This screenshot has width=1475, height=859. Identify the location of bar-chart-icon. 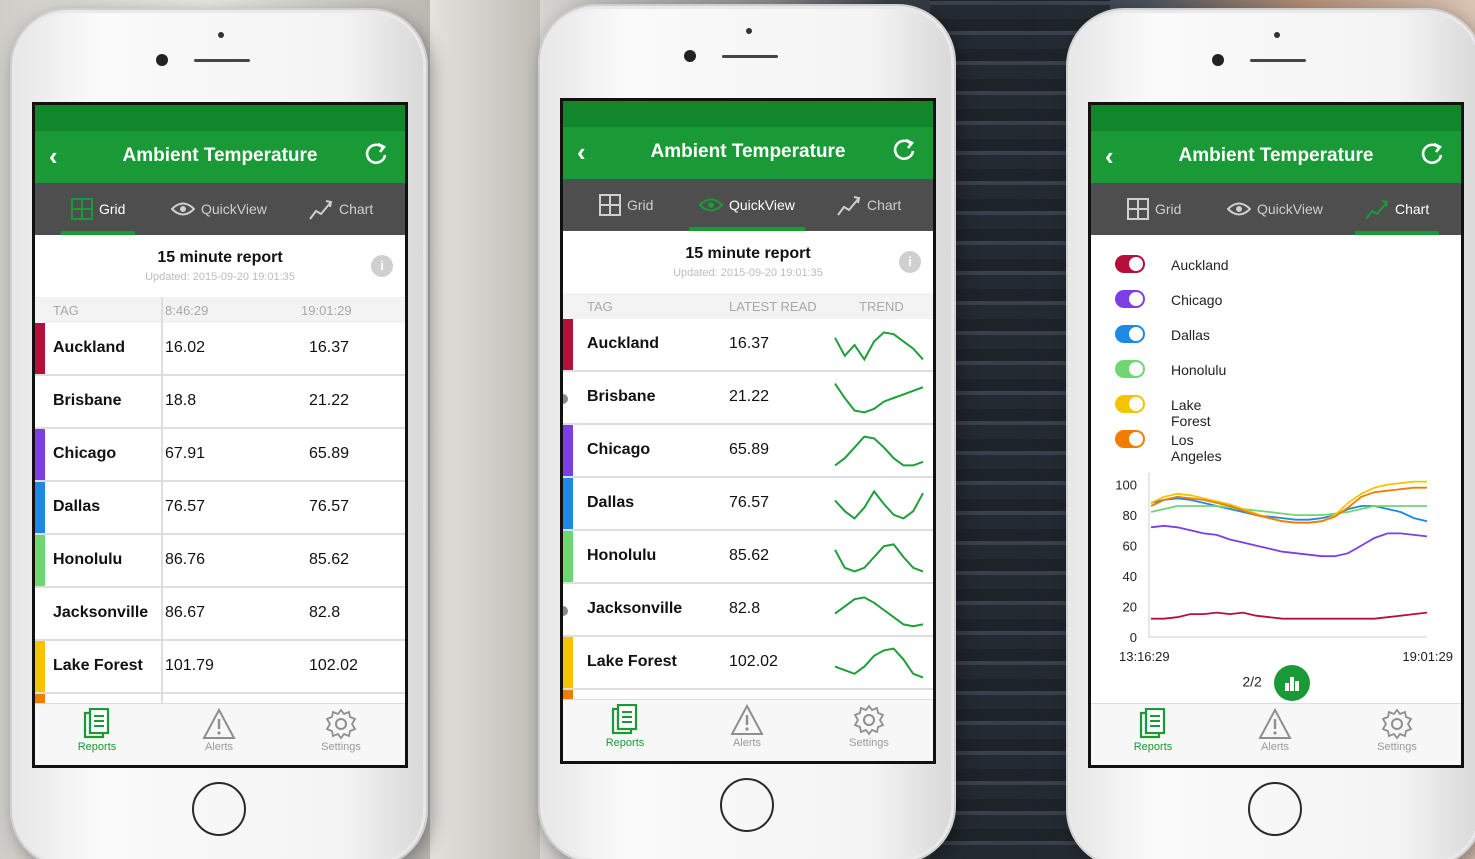
(1291, 683).